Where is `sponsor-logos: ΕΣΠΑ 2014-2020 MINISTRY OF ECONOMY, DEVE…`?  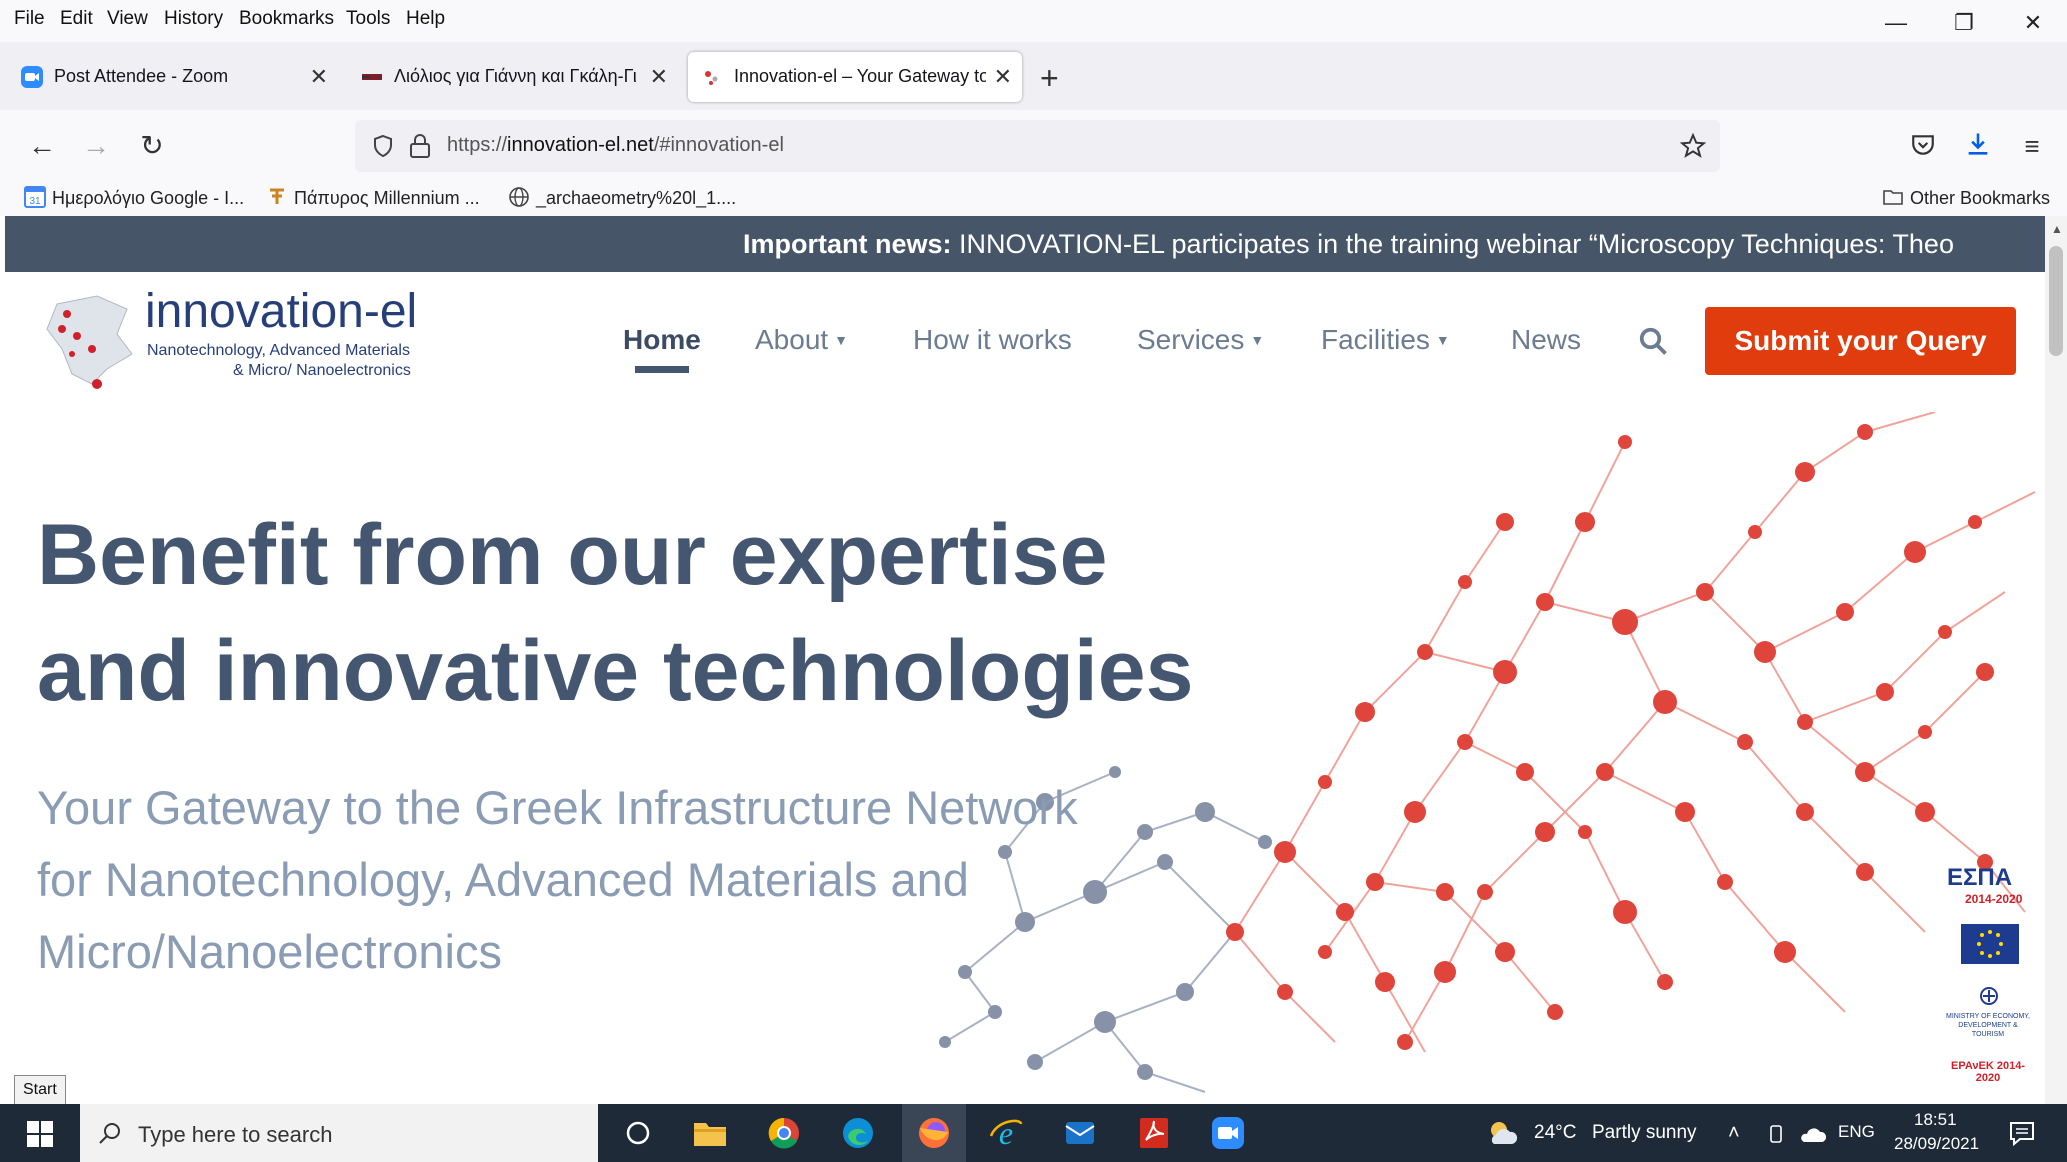 sponsor-logos: ΕΣΠΑ 2014-2020 MINISTRY OF ECONOMY, DEVE… is located at coordinates (1988, 984).